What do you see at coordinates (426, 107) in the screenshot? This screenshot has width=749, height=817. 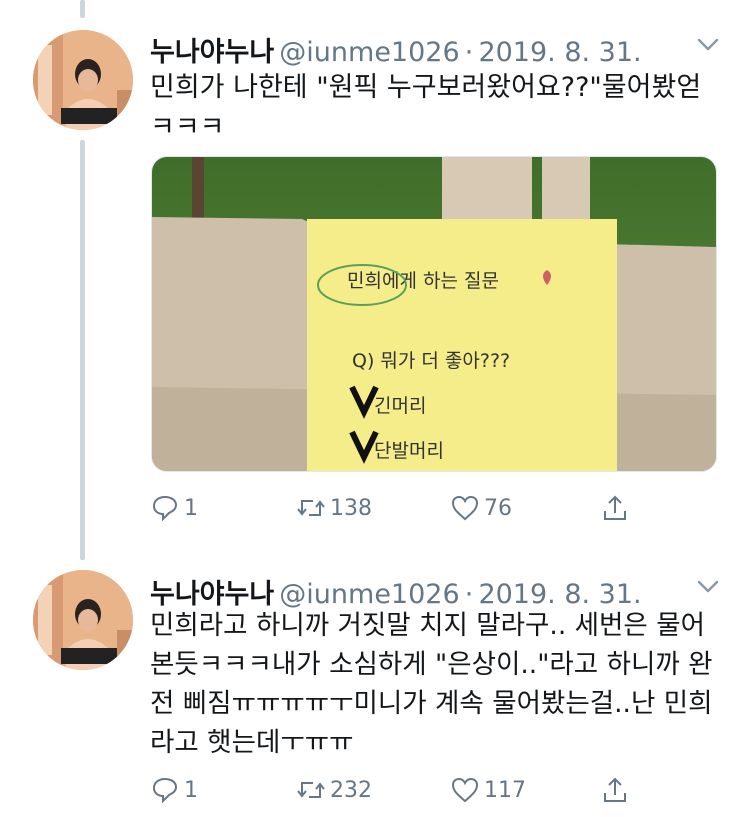 I see `tweet-text: 민희가 나한테 "원픽 누구보러왔어요??"물어봤얻ㅋㅋㅋ` at bounding box center [426, 107].